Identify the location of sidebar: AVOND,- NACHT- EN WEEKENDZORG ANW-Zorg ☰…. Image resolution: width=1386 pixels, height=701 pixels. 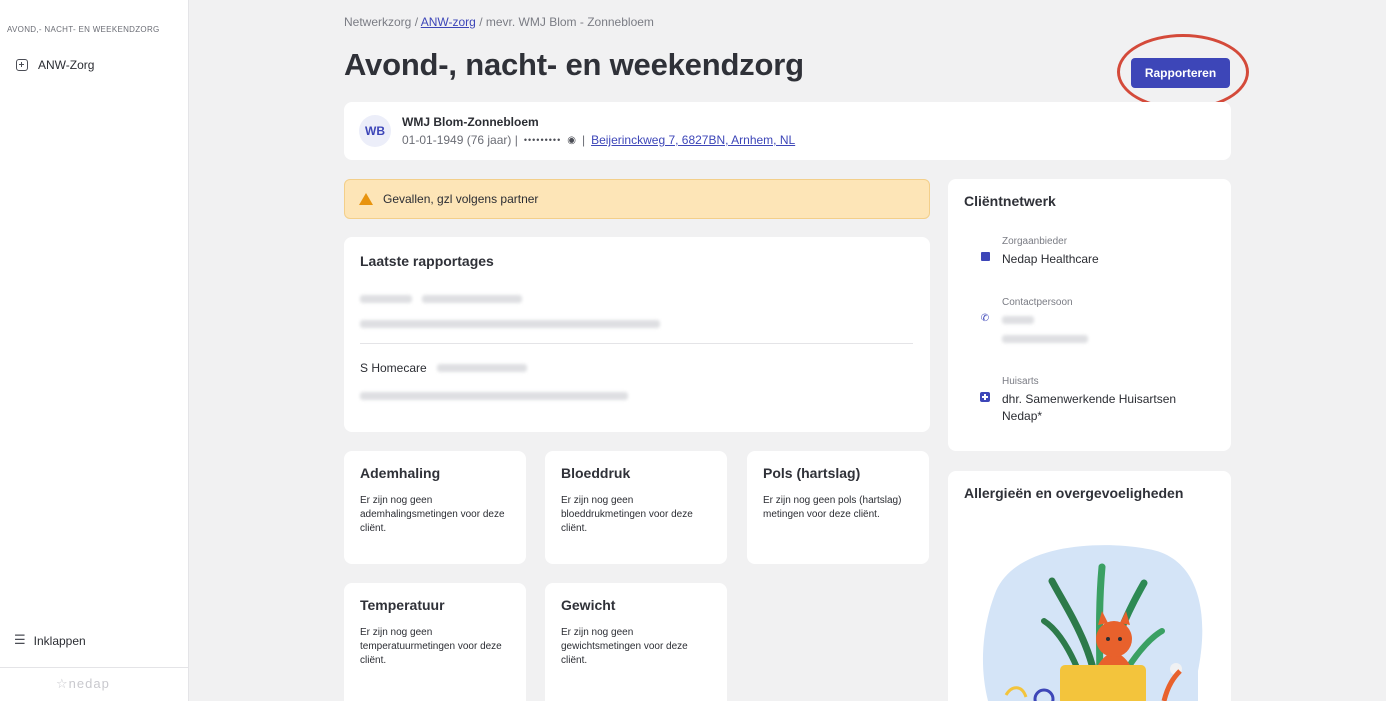
(94, 350).